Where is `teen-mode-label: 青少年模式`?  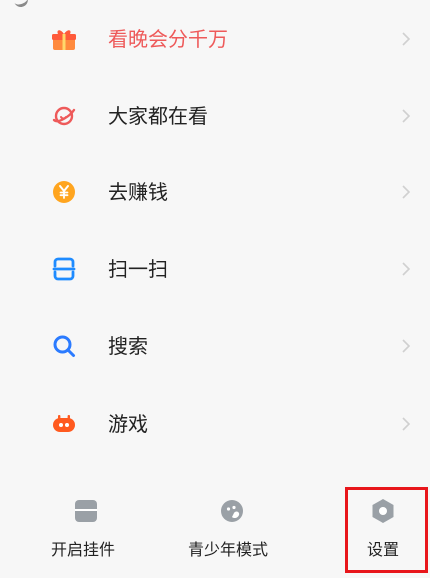
teen-mode-label: 青少年模式 is located at coordinates (228, 549).